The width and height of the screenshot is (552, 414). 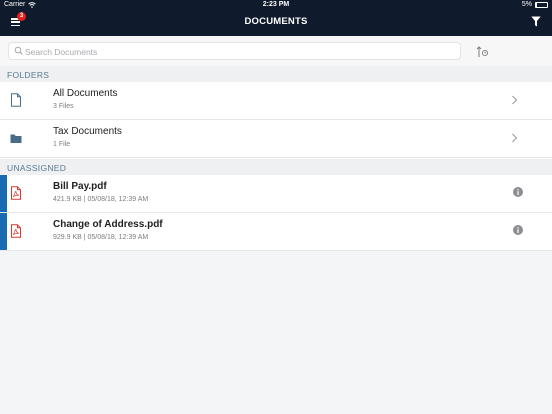 I want to click on folder-row-tax-documents: Tax Documents 1 File, so click(x=276, y=139).